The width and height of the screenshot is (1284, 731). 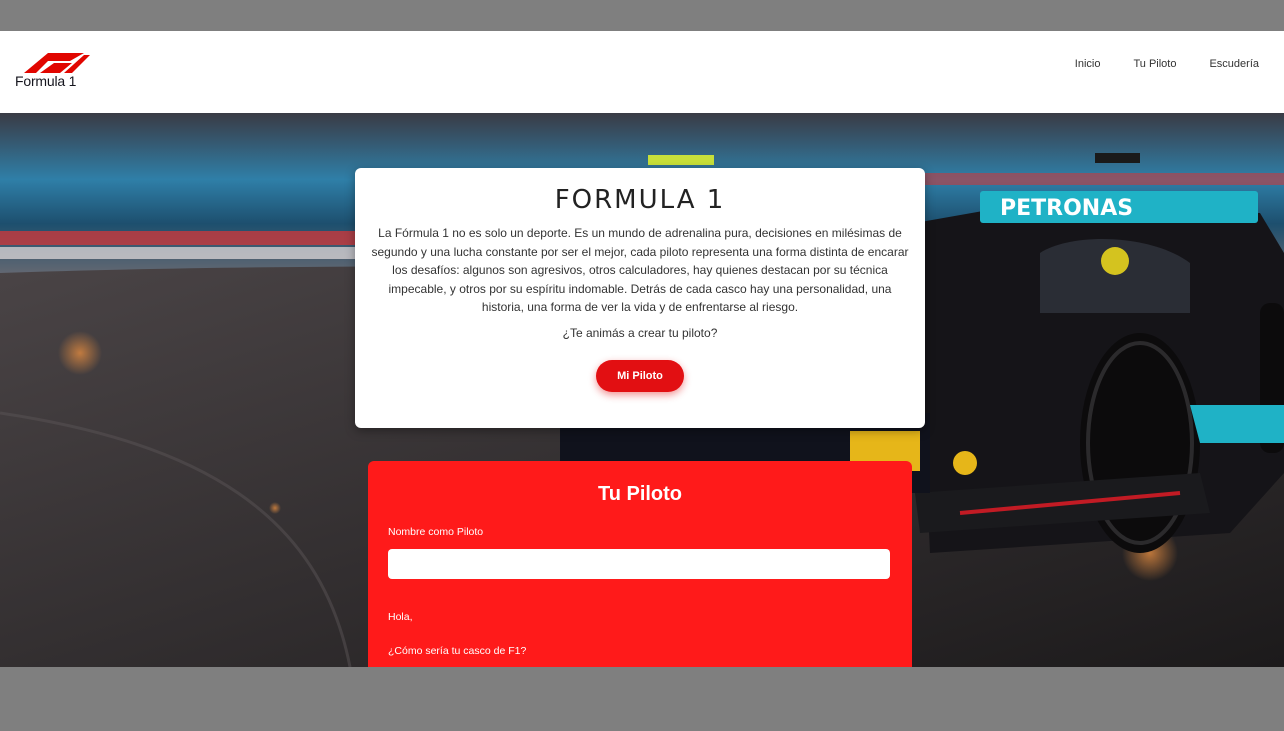 What do you see at coordinates (45, 81) in the screenshot?
I see `logo-text: Formula 1` at bounding box center [45, 81].